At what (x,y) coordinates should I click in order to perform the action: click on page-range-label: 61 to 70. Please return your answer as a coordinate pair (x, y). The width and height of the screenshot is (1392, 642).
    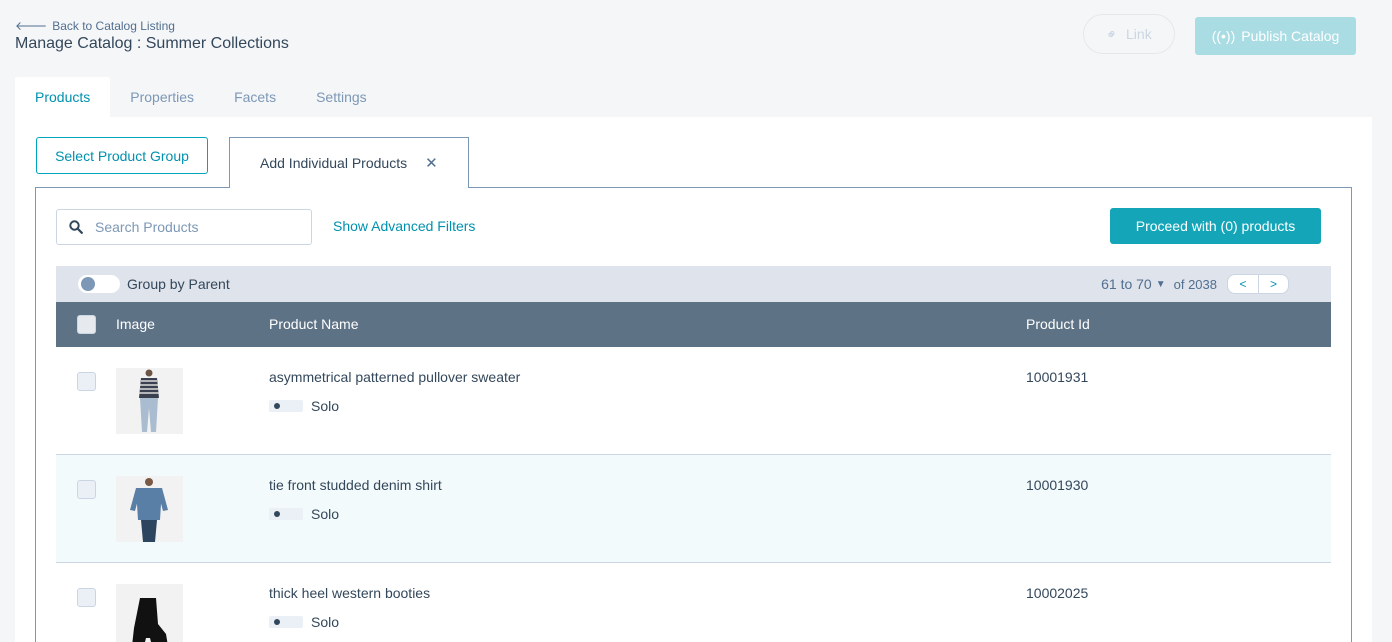
    Looking at the image, I should click on (1126, 284).